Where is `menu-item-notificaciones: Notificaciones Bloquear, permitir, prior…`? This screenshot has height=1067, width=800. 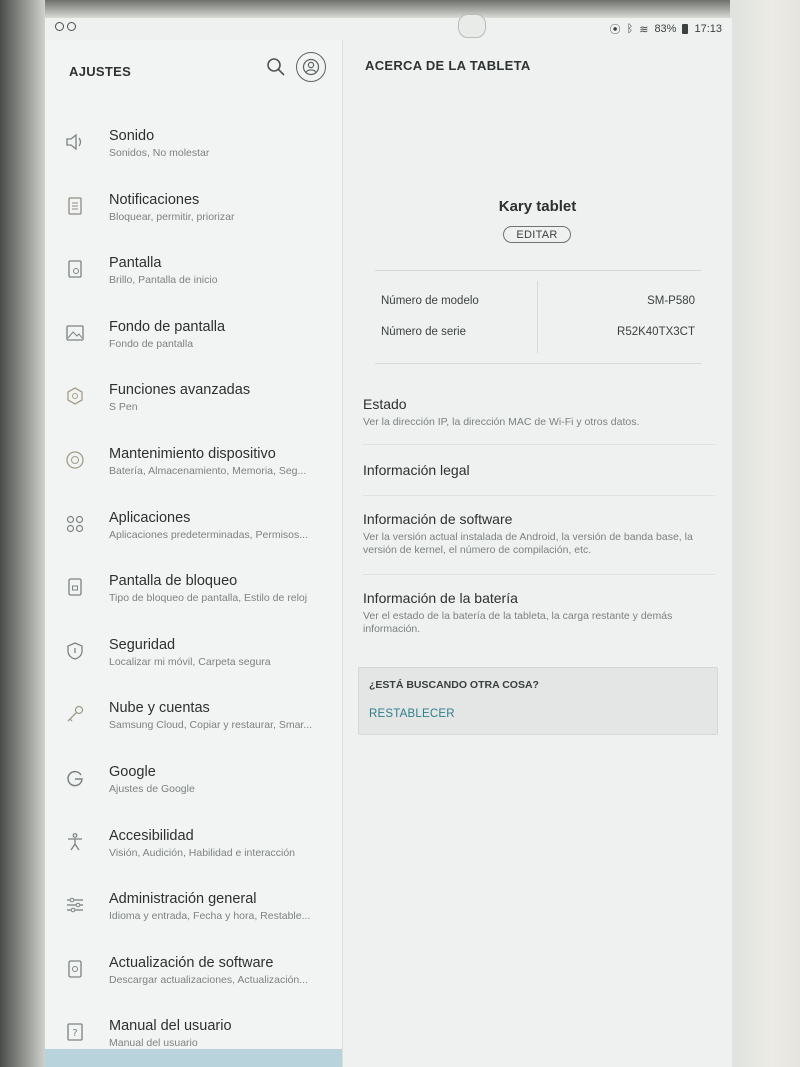
menu-item-notificaciones: Notificaciones Bloquear, permitir, prior… is located at coordinates (193, 210).